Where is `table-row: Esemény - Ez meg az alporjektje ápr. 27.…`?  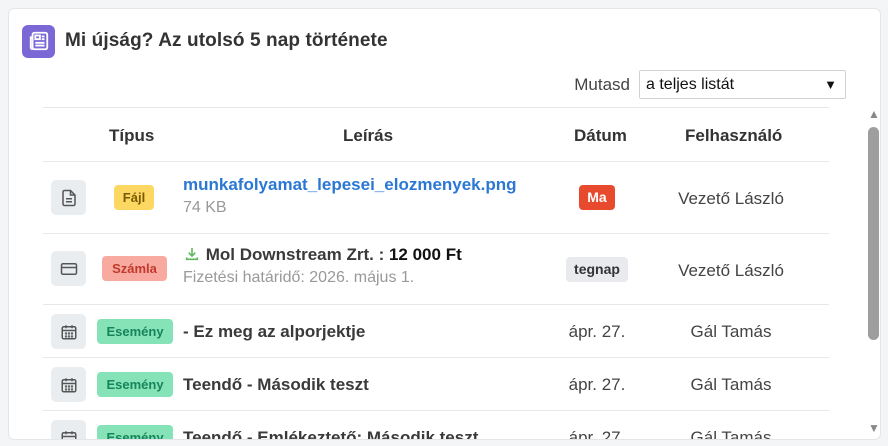
table-row: Esemény - Ez meg az alporjektje ápr. 27.… is located at coordinates (436, 330).